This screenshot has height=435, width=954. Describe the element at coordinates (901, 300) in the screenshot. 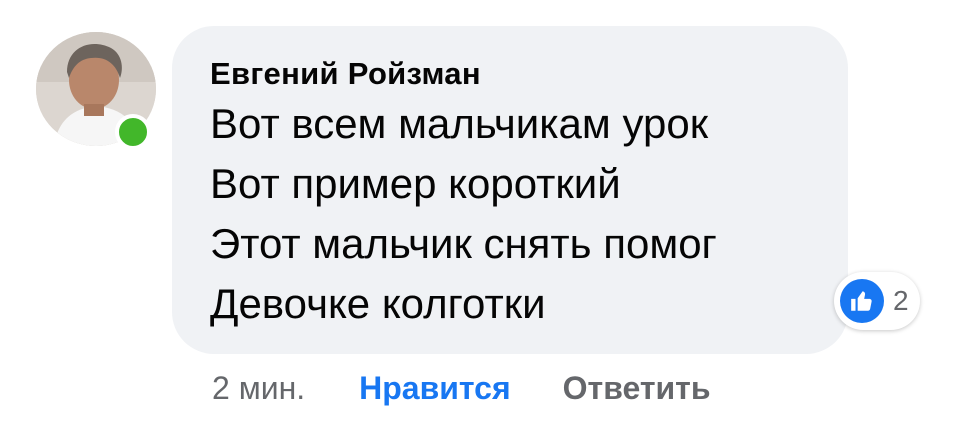

I see `reaction-count: 2` at that location.